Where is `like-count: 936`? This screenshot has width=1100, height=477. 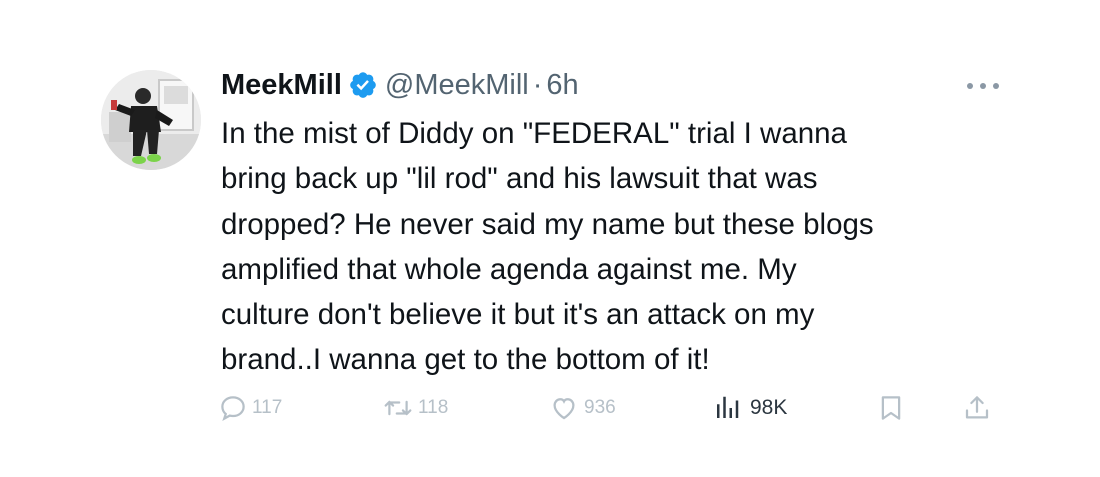 like-count: 936 is located at coordinates (600, 407).